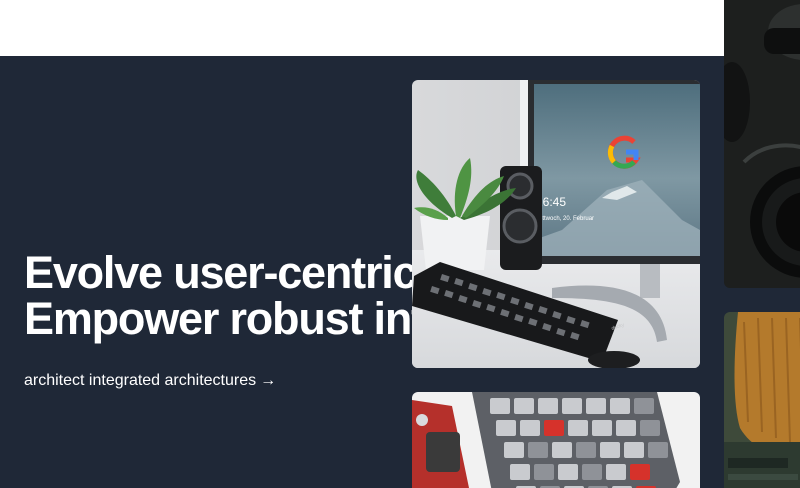  What do you see at coordinates (268, 380) in the screenshot?
I see `arrow-right-icon: →` at bounding box center [268, 380].